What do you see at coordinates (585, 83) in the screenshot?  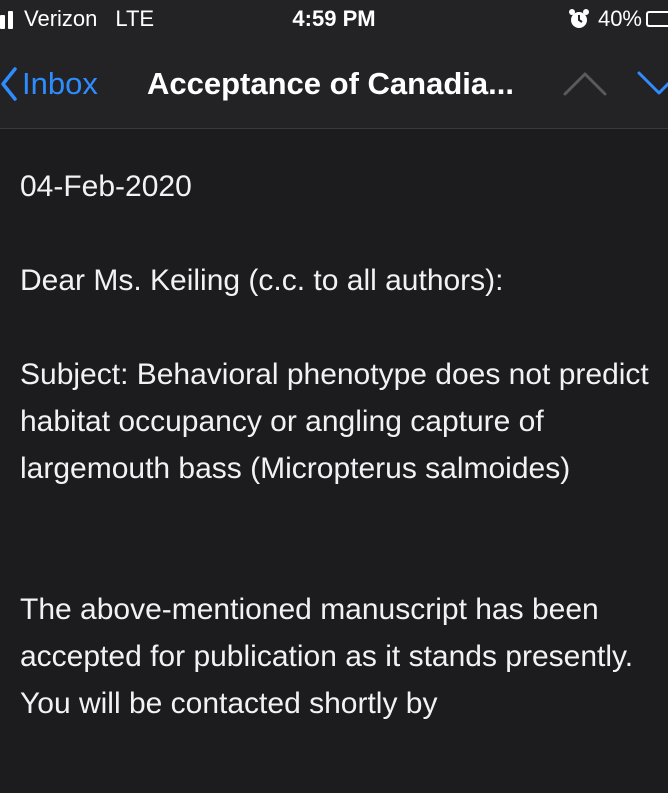 I see `previous-message-icon` at bounding box center [585, 83].